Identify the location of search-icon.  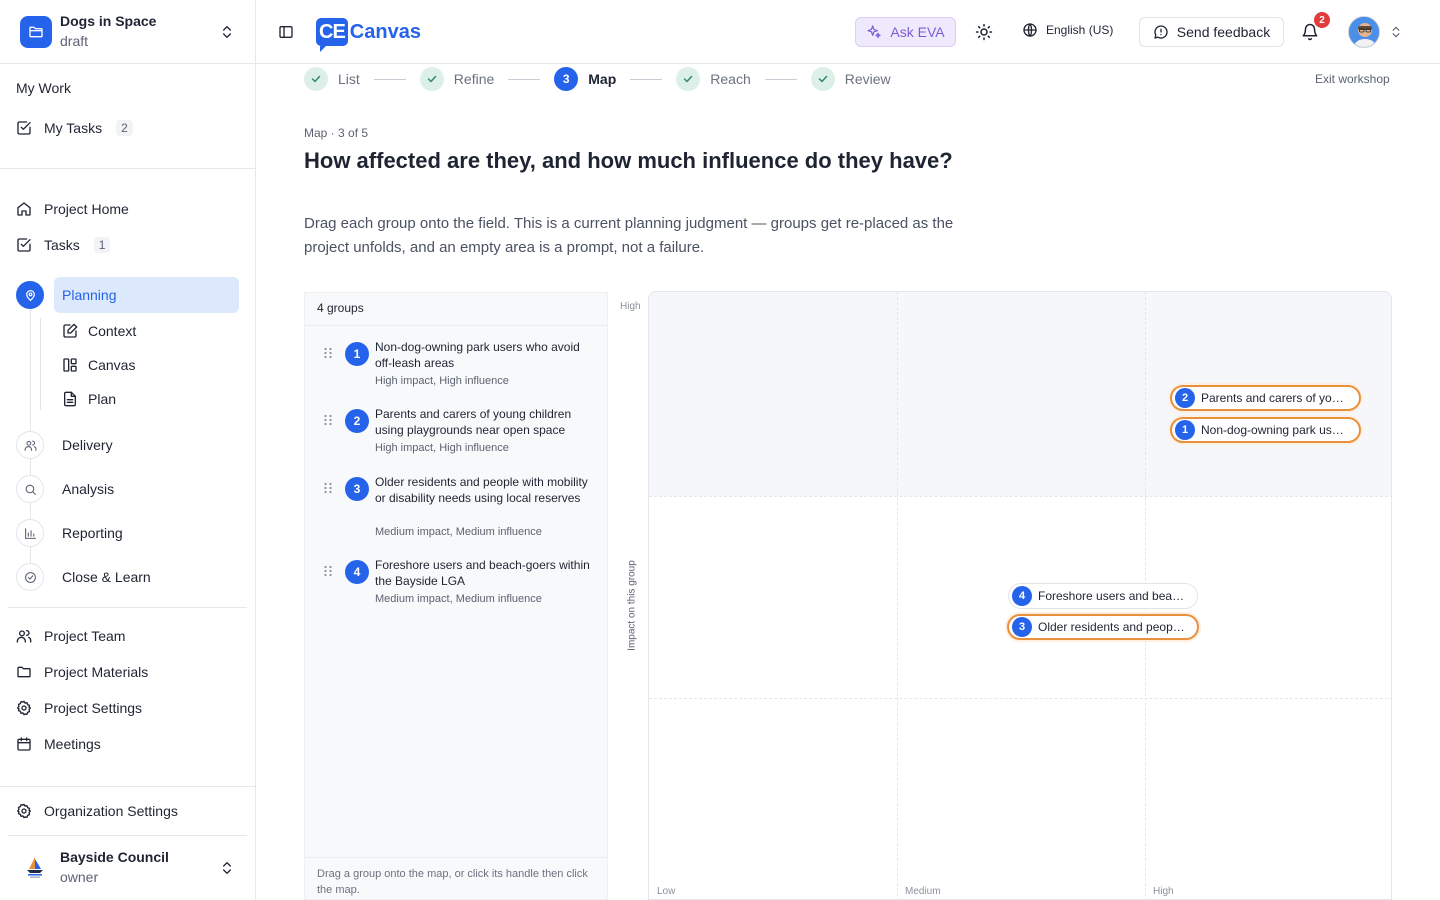
(30, 489).